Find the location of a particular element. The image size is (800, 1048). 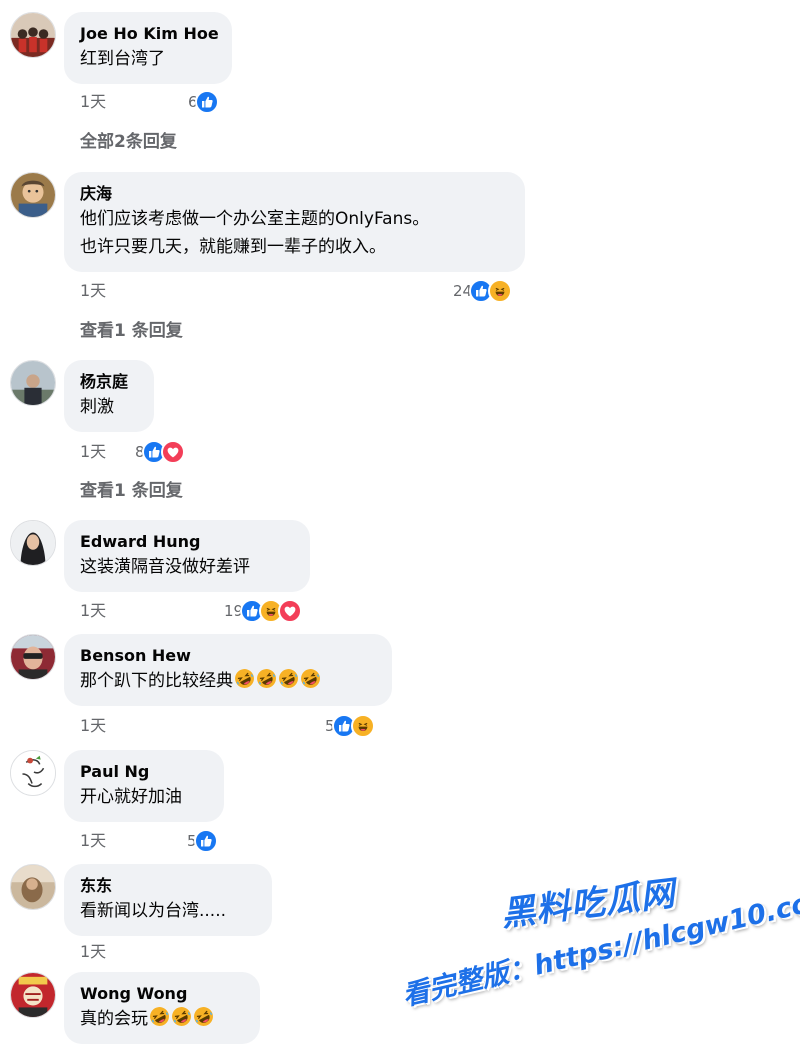

comment-bubble: Wong Wong 真的会玩 is located at coordinates (162, 1008).